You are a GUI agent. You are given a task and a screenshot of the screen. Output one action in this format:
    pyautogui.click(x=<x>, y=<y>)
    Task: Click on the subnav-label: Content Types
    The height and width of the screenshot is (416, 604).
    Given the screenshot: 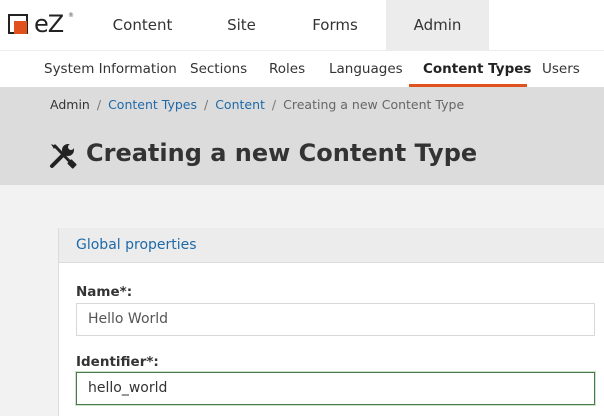 What is the action you would take?
    pyautogui.click(x=477, y=69)
    